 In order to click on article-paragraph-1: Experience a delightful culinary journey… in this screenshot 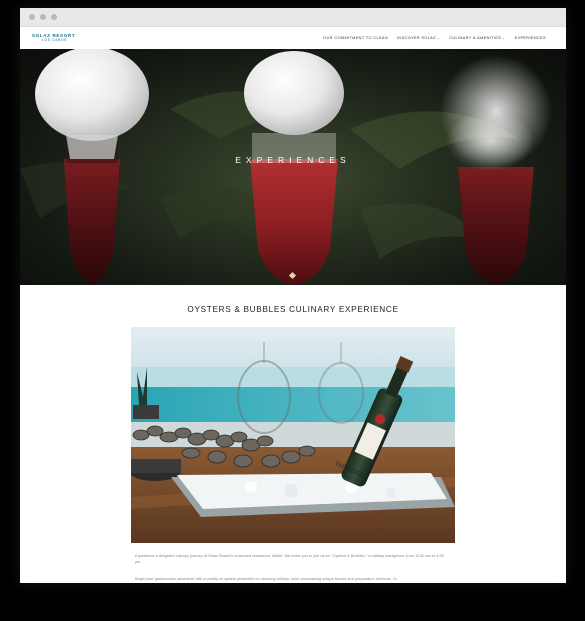, I will do `click(289, 558)`.